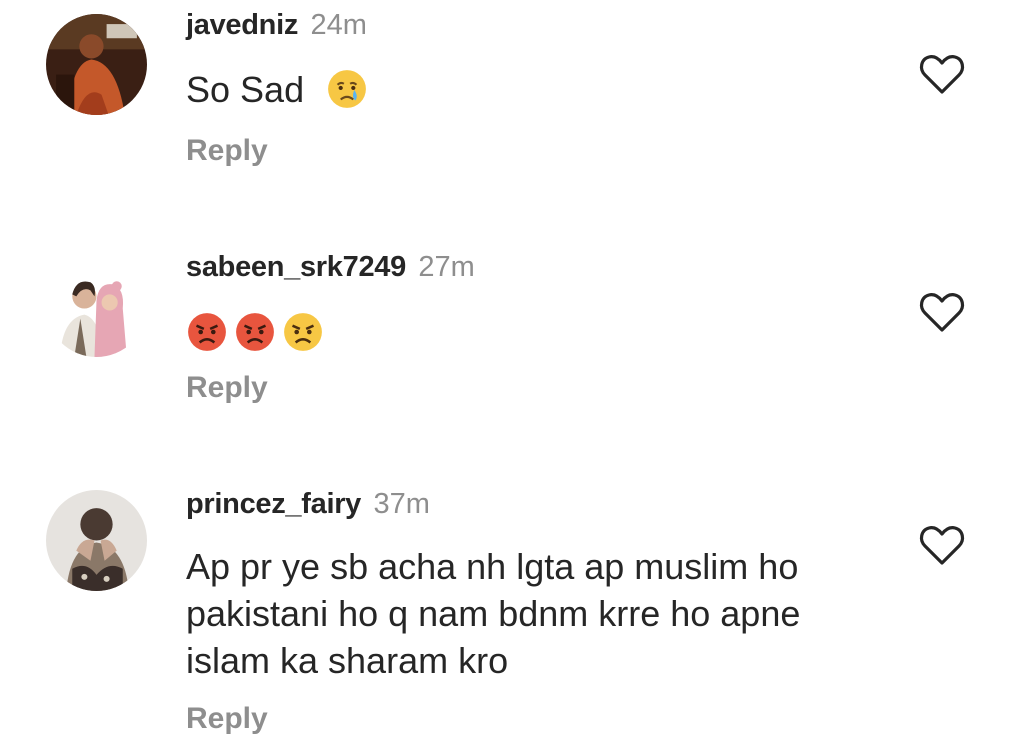  I want to click on comment-text-content: So Sad, so click(245, 89).